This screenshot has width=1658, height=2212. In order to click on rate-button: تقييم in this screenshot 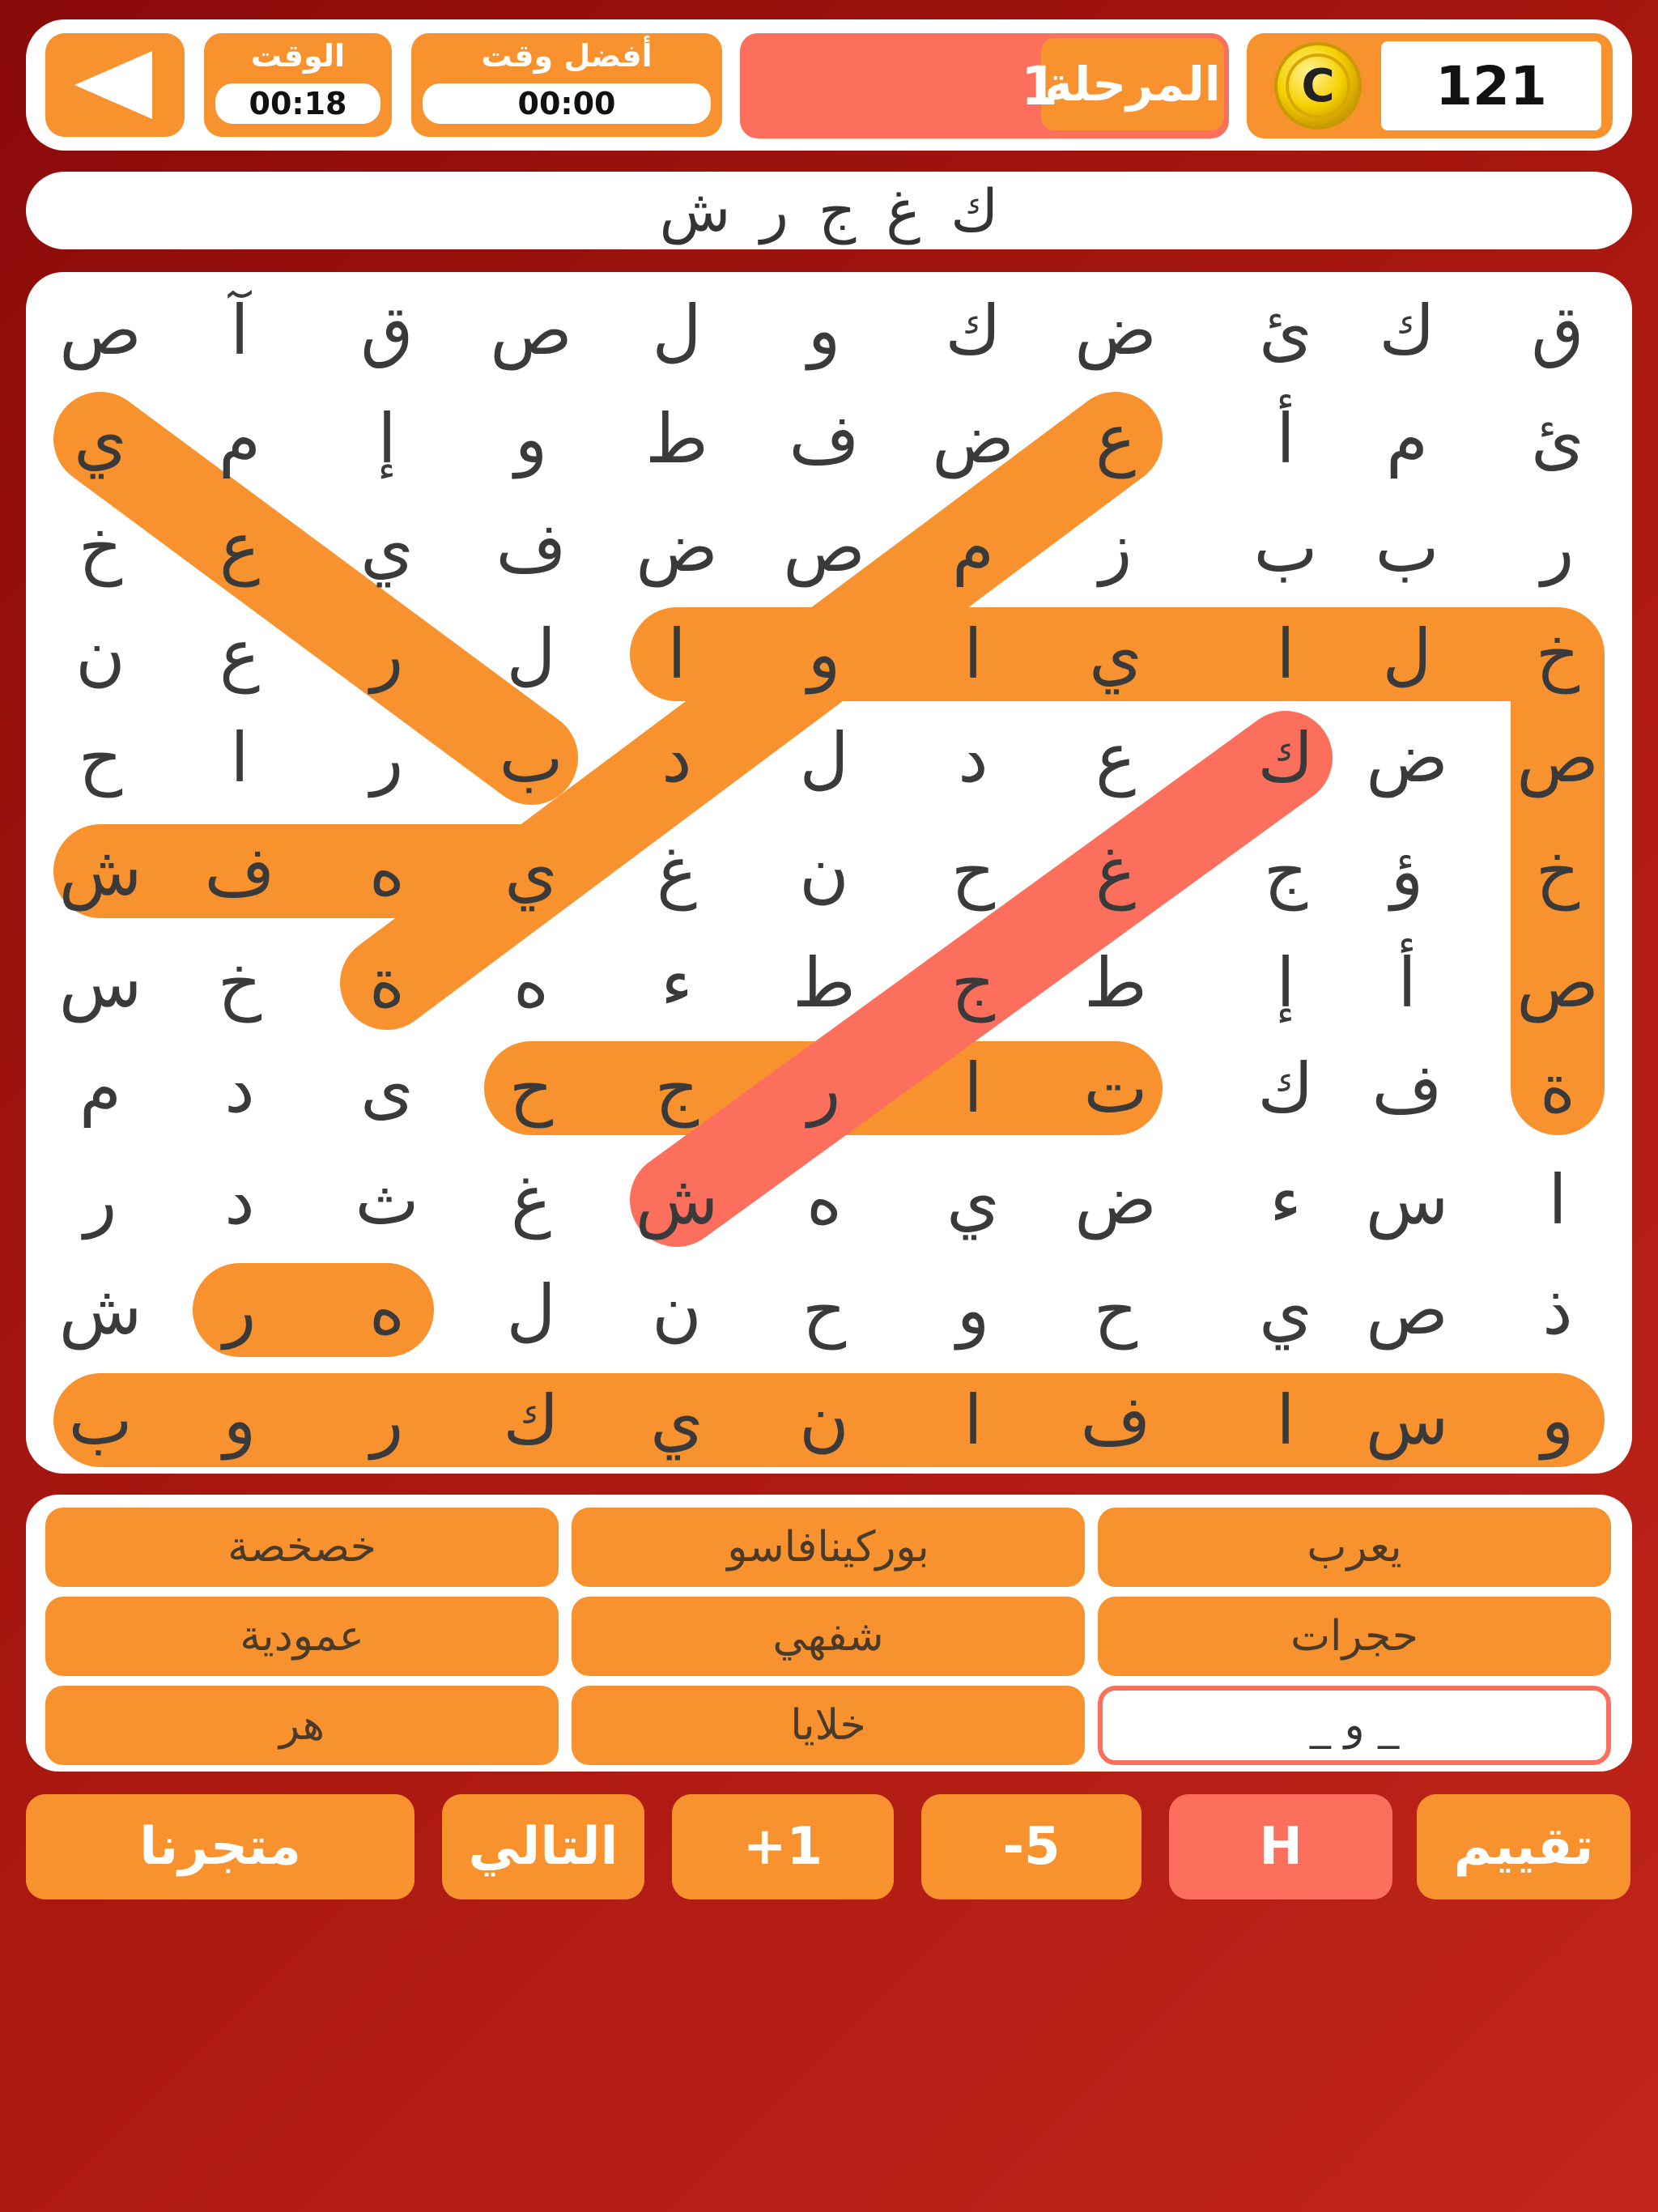, I will do `click(1523, 1847)`.